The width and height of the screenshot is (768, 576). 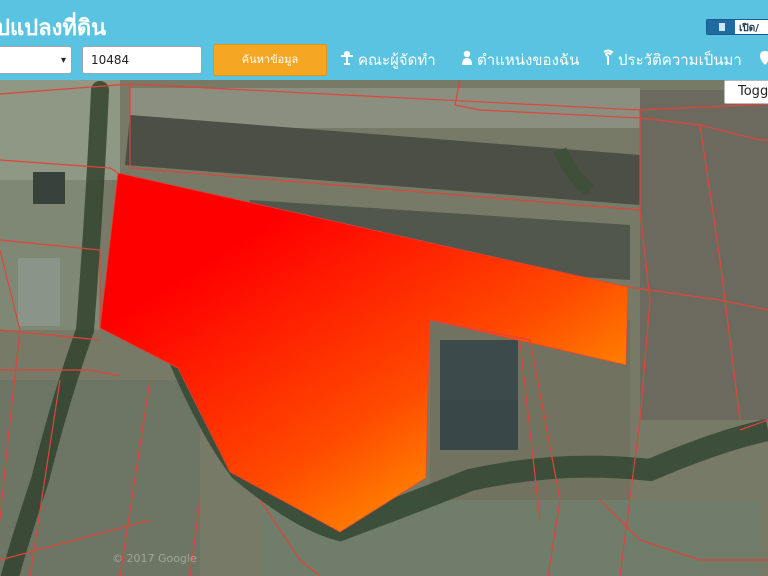 What do you see at coordinates (53, 28) in the screenshot?
I see `page-title: ปแปลงที่ดิน` at bounding box center [53, 28].